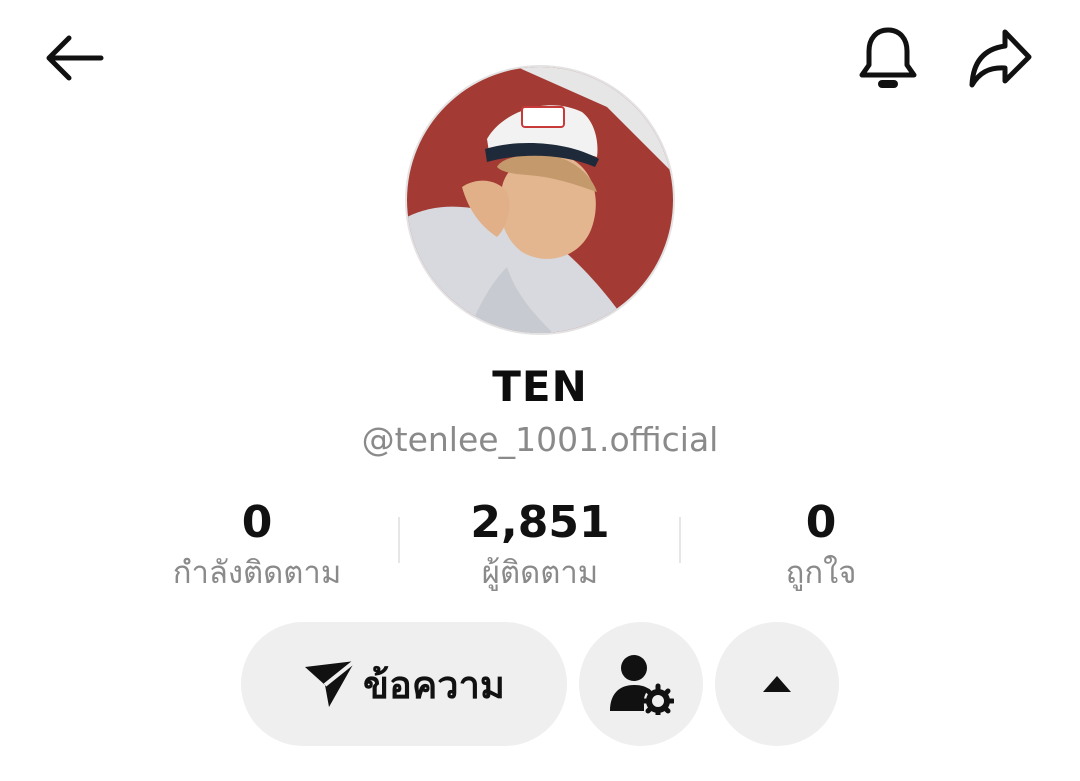 The width and height of the screenshot is (1080, 781). Describe the element at coordinates (257, 573) in the screenshot. I see `following-label: กำลังติดตาม` at that location.